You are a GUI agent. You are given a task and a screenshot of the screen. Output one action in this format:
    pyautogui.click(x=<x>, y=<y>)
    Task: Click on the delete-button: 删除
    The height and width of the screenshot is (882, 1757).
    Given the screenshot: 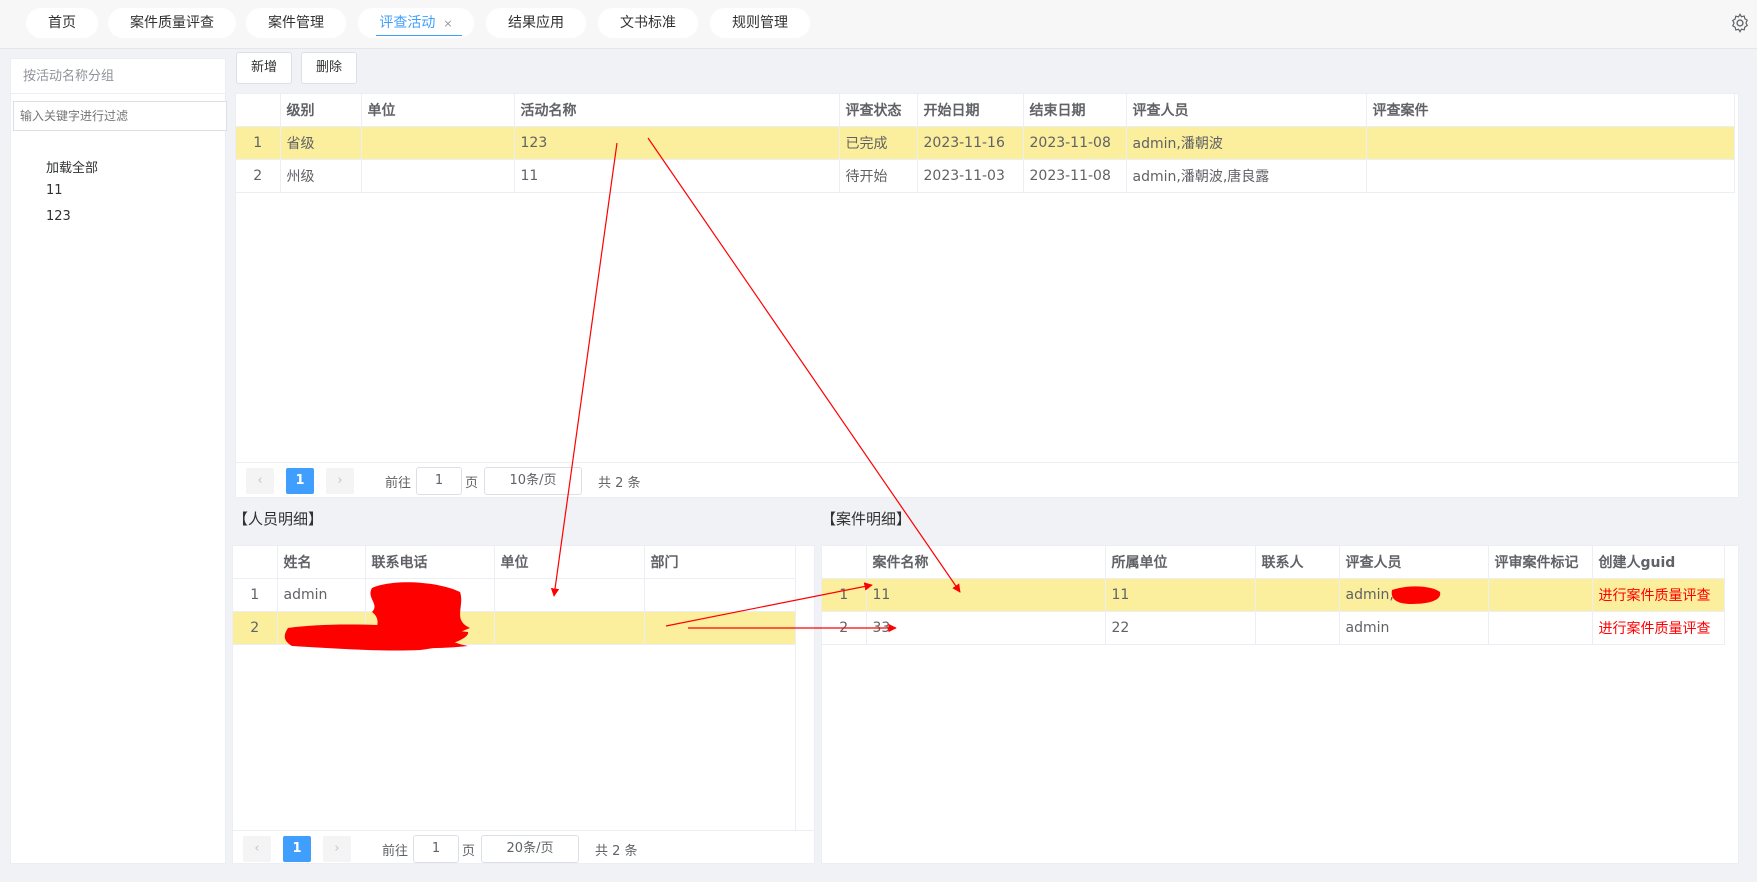 What is the action you would take?
    pyautogui.click(x=329, y=68)
    